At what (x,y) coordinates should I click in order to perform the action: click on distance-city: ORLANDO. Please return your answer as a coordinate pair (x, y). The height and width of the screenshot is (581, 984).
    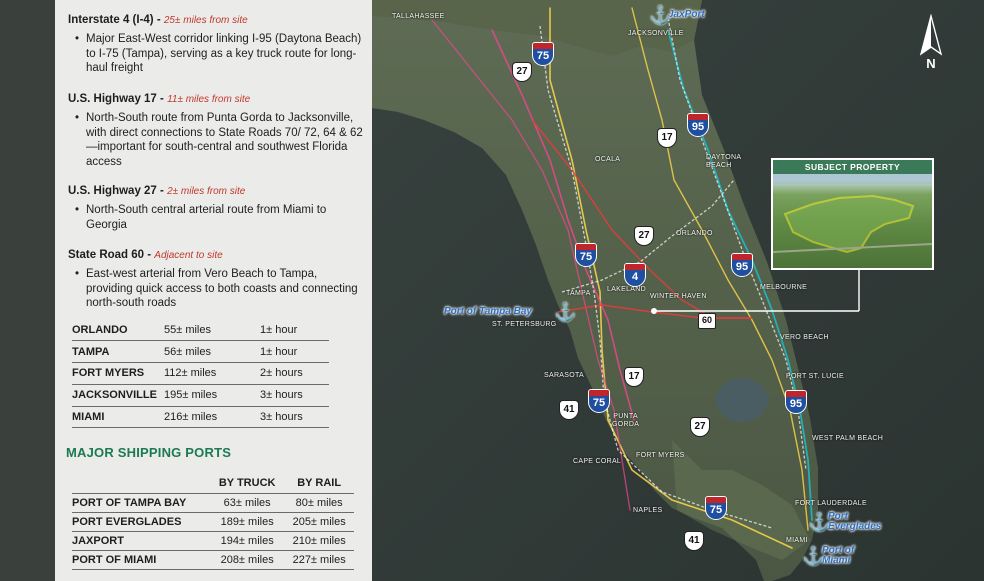
    Looking at the image, I should click on (118, 330).